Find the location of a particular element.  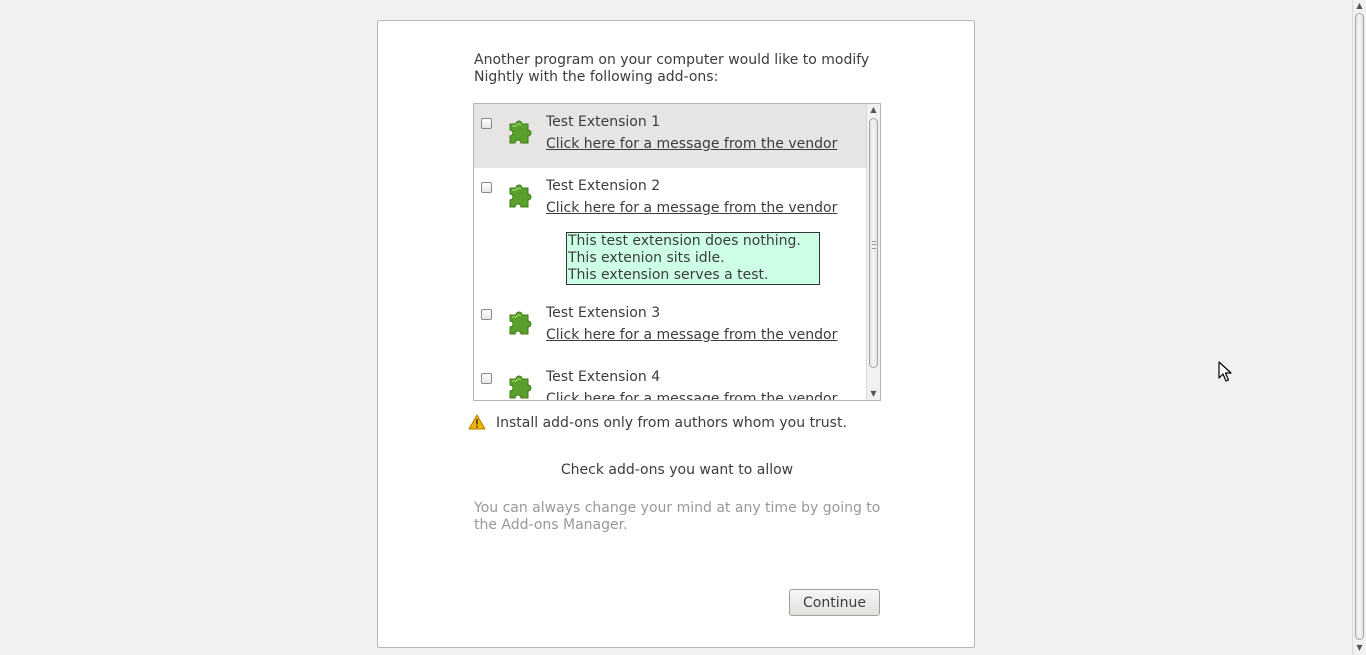

vendor-message-line: This test extension does nothing. is located at coordinates (684, 241).